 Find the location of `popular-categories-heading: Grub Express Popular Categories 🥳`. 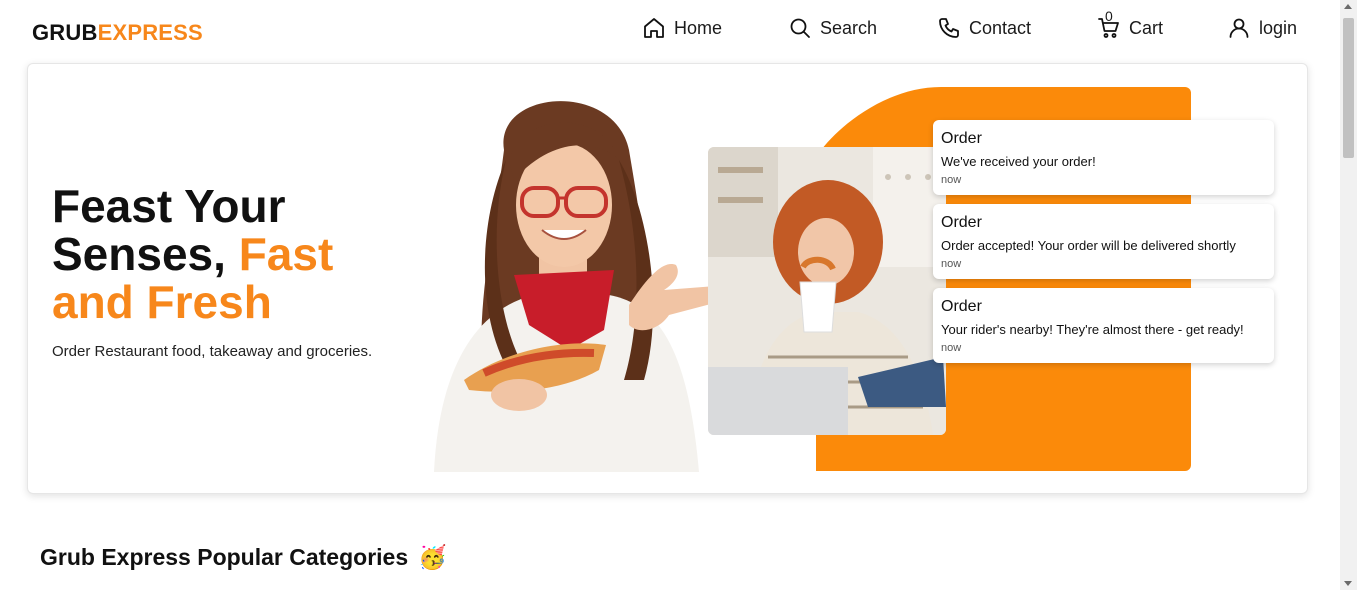

popular-categories-heading: Grub Express Popular Categories 🥳 is located at coordinates (243, 557).